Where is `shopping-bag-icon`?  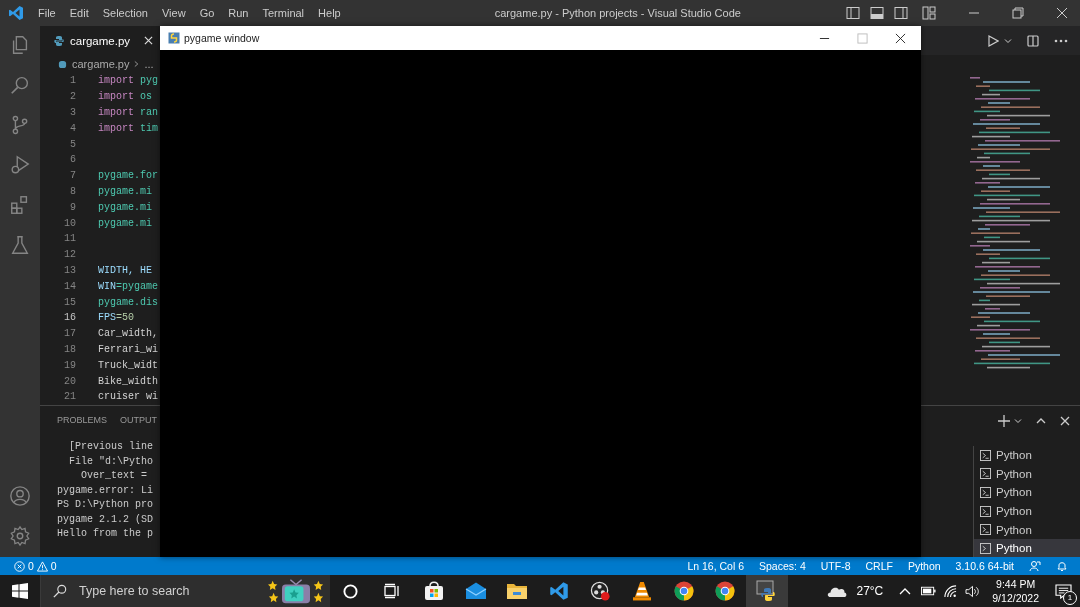 shopping-bag-icon is located at coordinates (434, 591).